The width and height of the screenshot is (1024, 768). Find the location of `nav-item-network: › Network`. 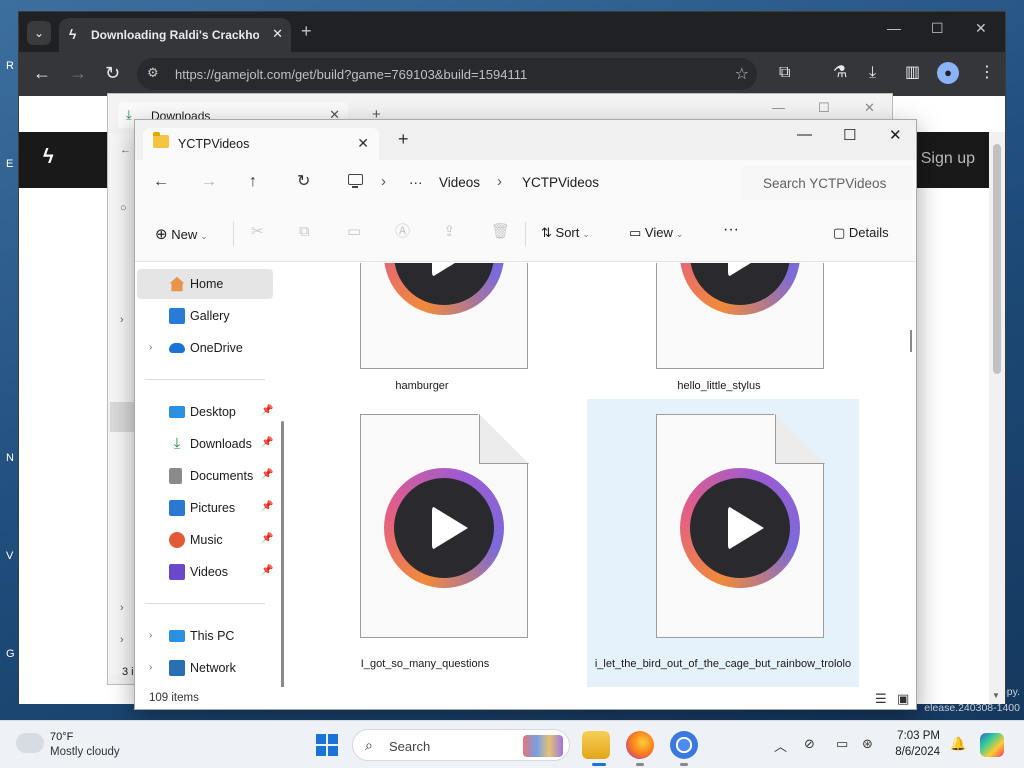

nav-item-network: › Network is located at coordinates (205, 668).